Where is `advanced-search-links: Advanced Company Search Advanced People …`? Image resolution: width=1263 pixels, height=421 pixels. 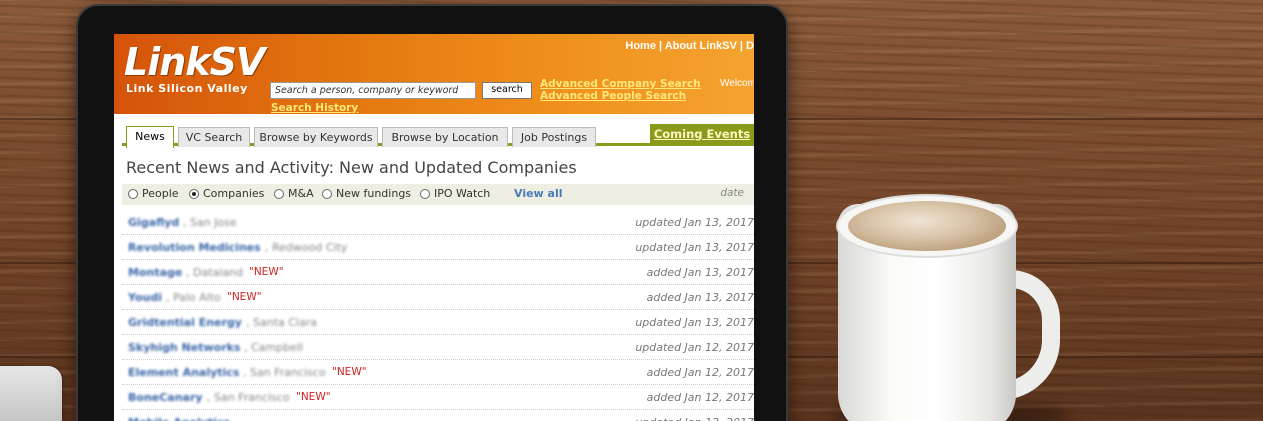 advanced-search-links: Advanced Company Search Advanced People … is located at coordinates (620, 90).